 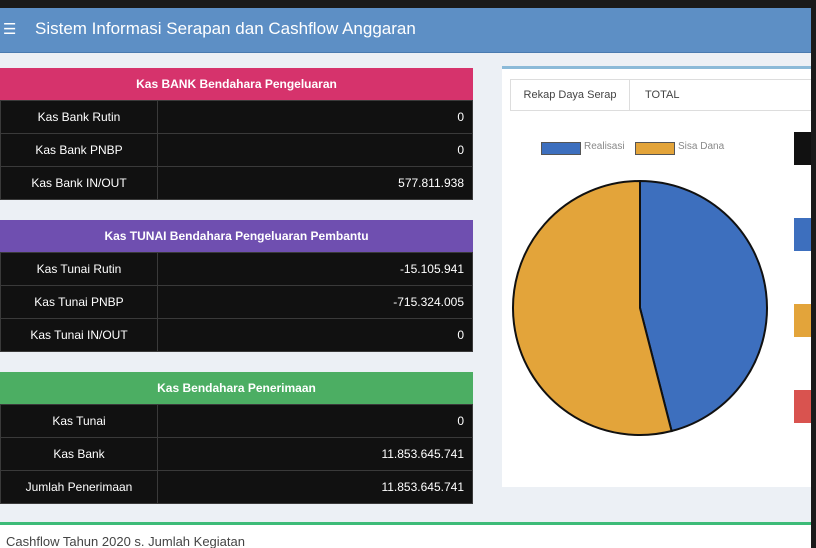 What do you see at coordinates (79, 183) in the screenshot?
I see `row-label: Kas Bank IN/OUT` at bounding box center [79, 183].